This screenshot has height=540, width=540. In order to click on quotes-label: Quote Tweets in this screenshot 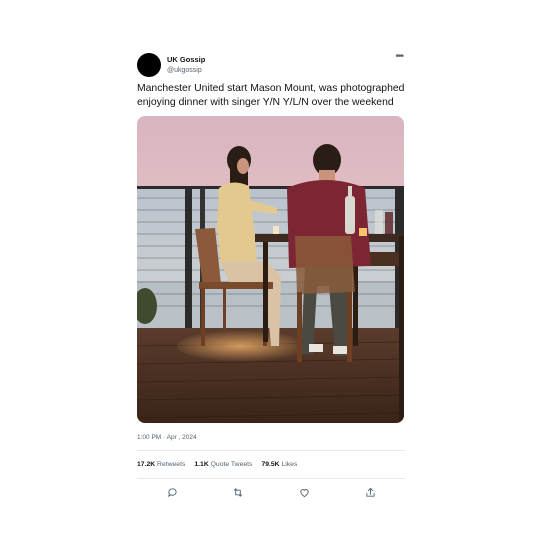, I will do `click(231, 464)`.